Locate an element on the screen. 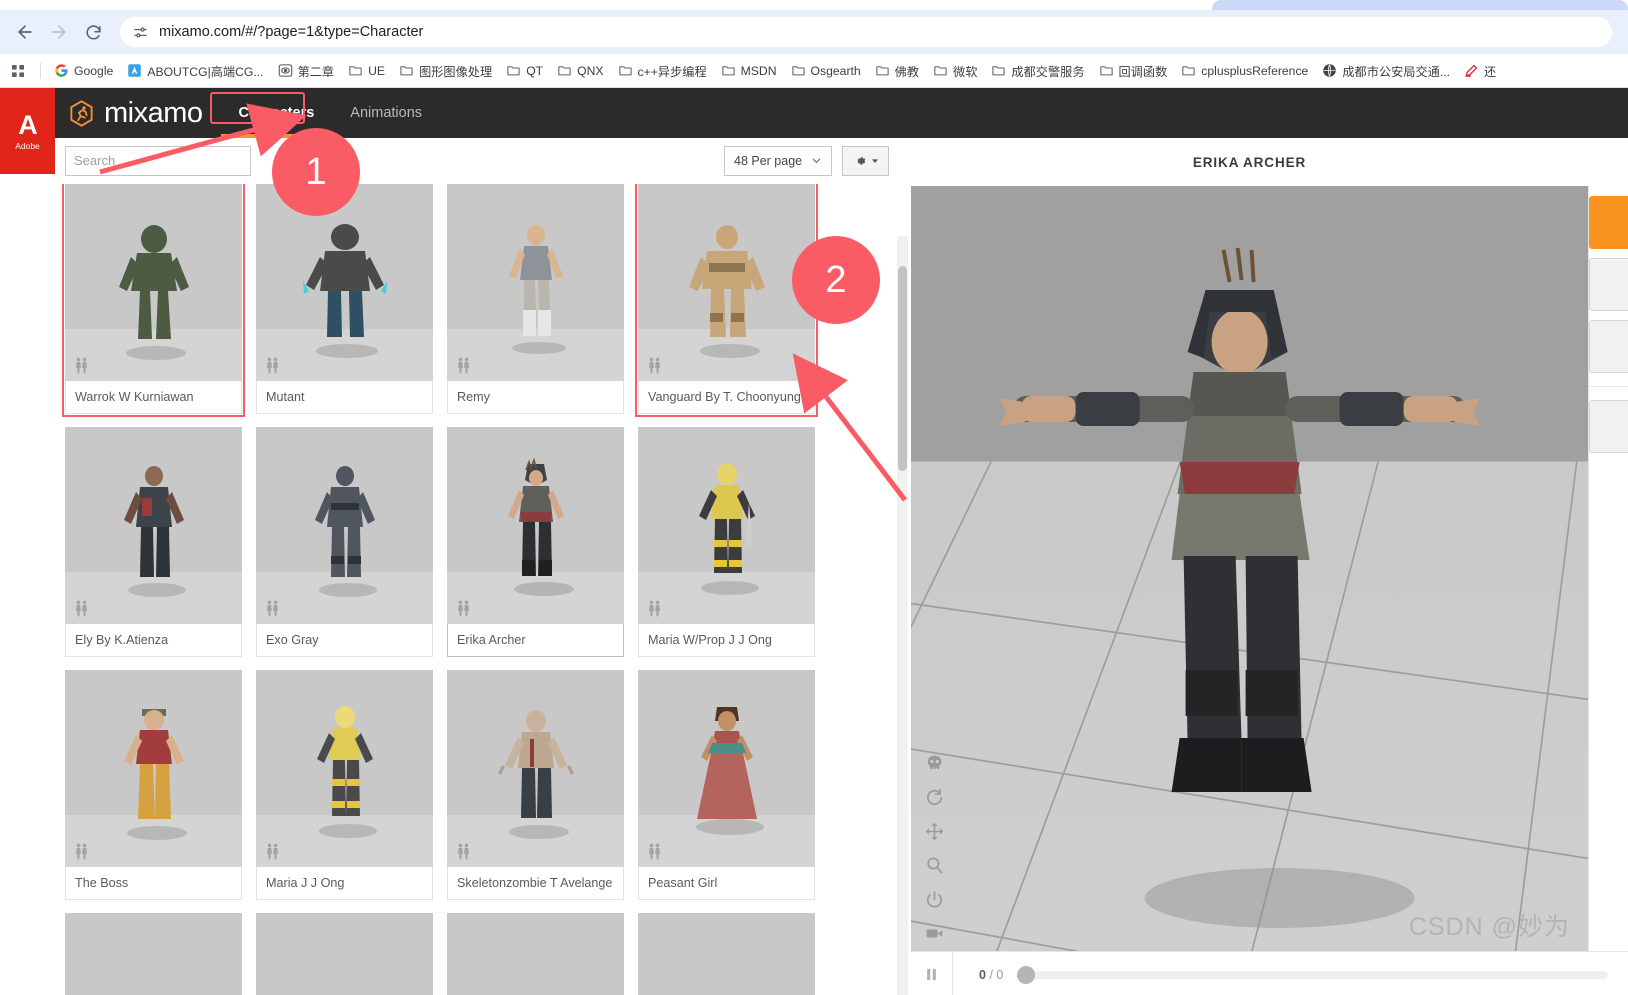 The height and width of the screenshot is (995, 1628). back-button is located at coordinates (25, 32).